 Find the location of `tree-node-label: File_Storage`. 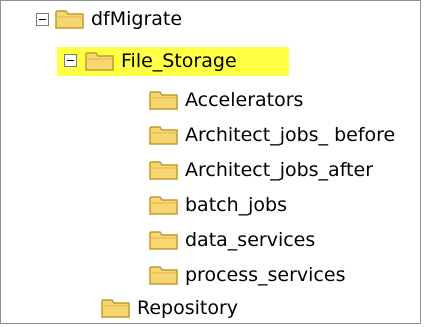

tree-node-label: File_Storage is located at coordinates (179, 61).